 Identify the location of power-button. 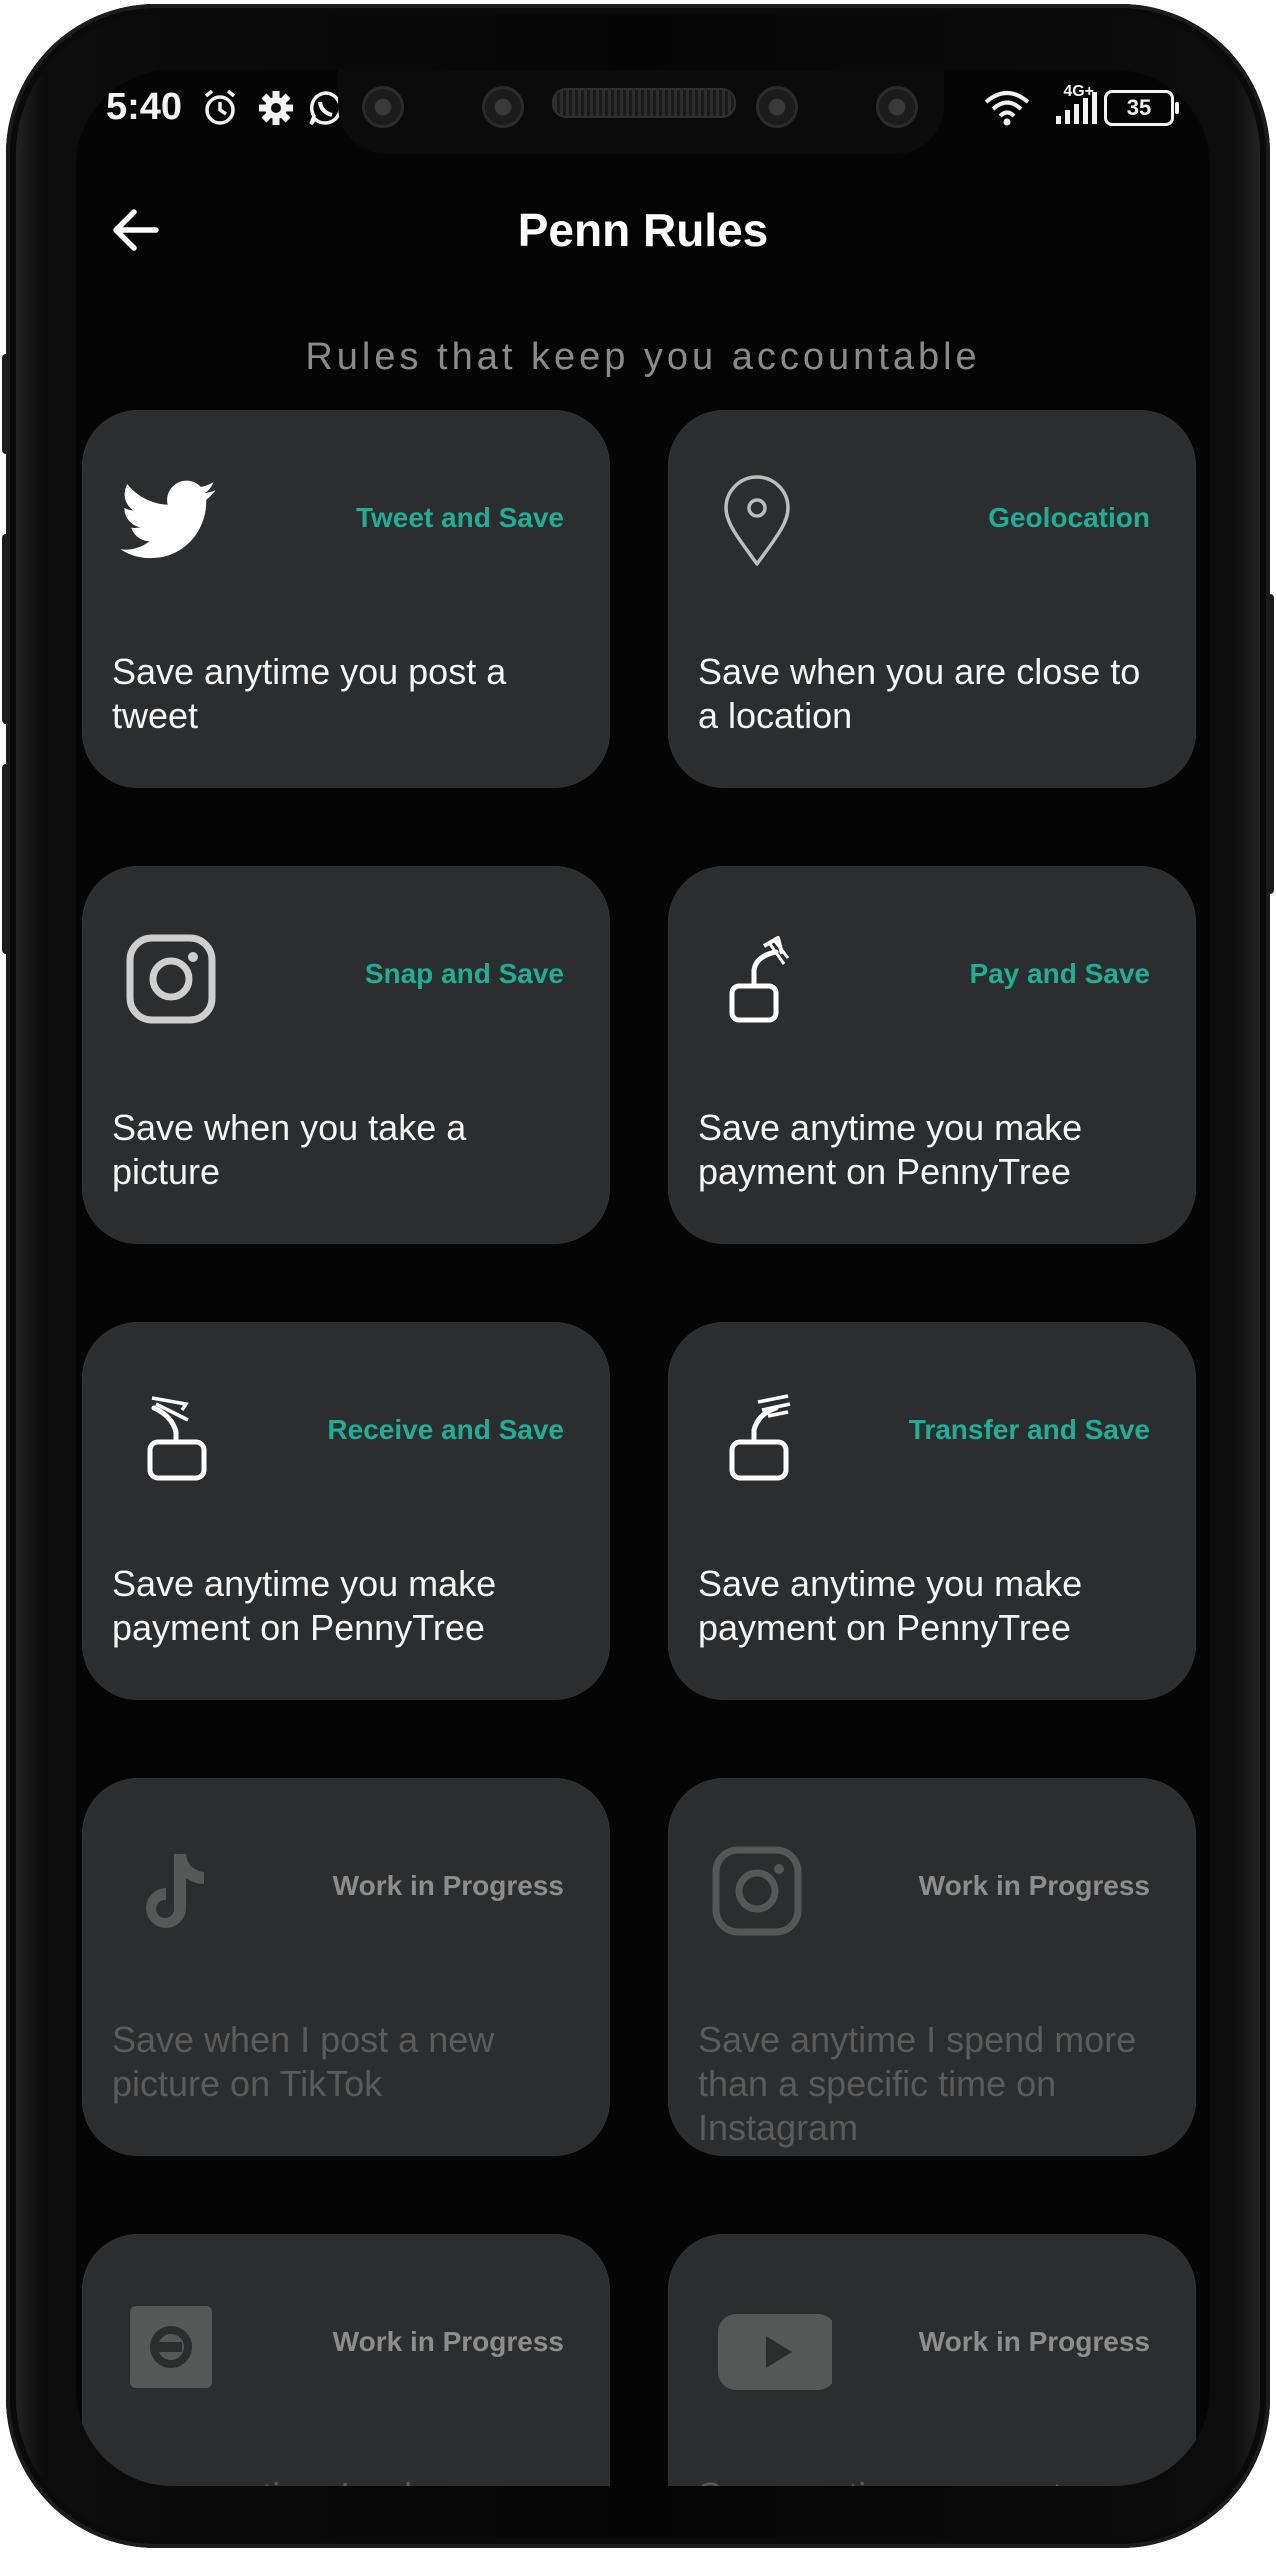
(1270, 744).